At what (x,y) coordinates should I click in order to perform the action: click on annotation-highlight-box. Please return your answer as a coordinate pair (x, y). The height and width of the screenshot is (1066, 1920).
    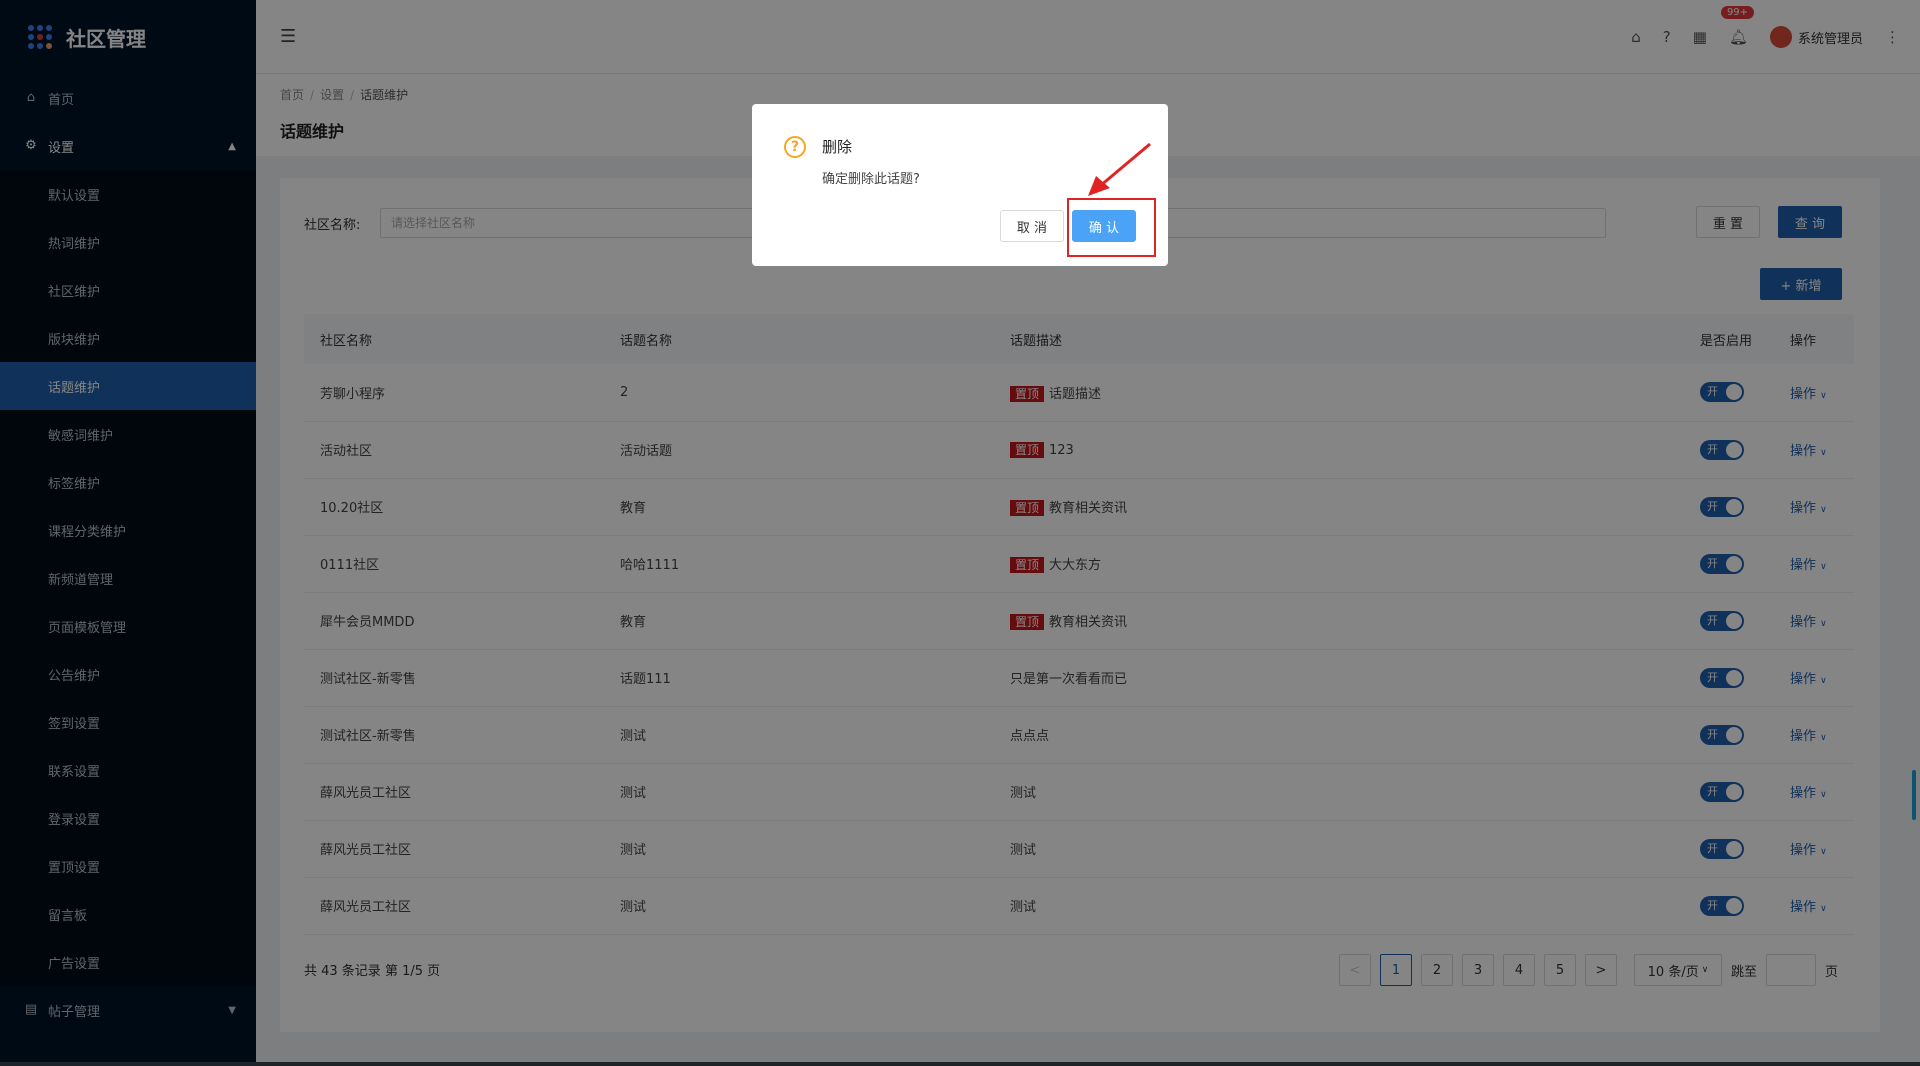
    Looking at the image, I should click on (1111, 227).